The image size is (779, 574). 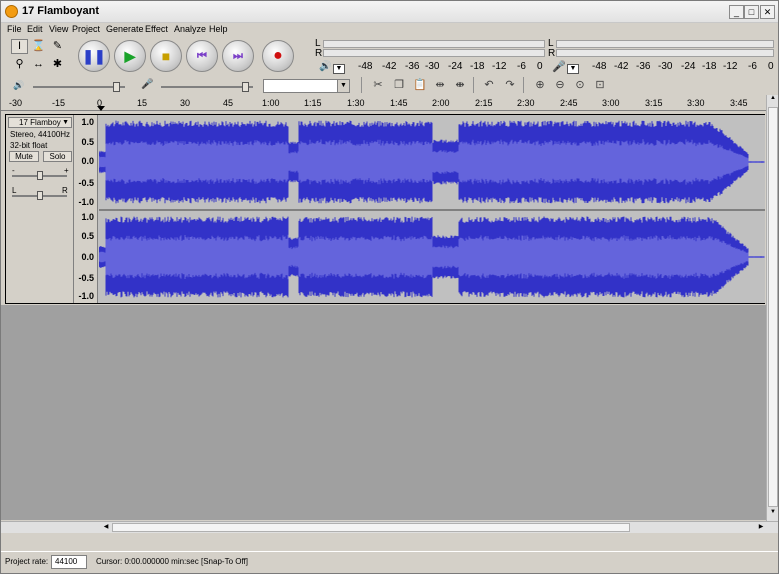 I want to click on menu-effect: Effect, so click(x=156, y=29).